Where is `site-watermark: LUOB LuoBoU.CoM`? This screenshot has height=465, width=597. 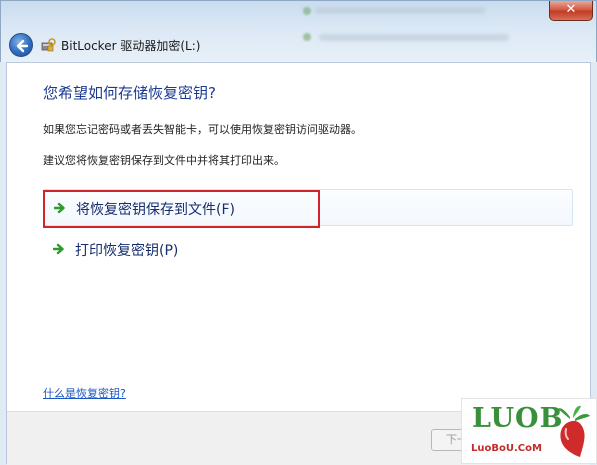 site-watermark: LUOB LuoBoU.CoM is located at coordinates (529, 431).